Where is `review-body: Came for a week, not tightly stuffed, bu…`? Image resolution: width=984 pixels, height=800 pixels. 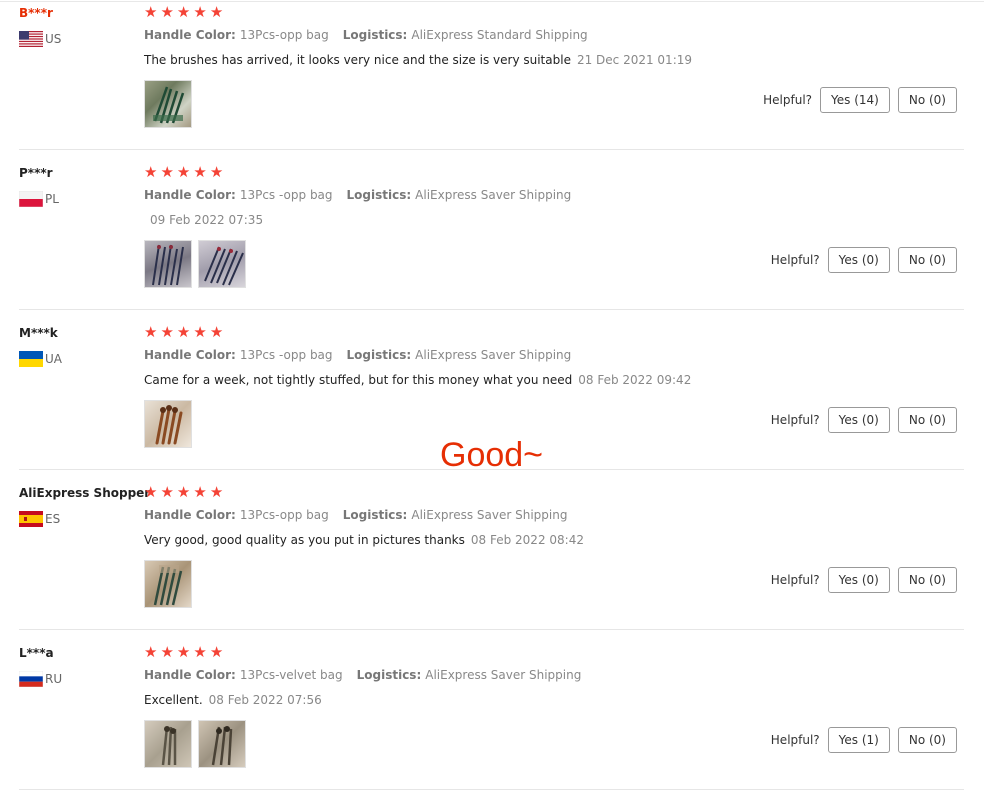
review-body: Came for a week, not tightly stuffed, bu… is located at coordinates (358, 380).